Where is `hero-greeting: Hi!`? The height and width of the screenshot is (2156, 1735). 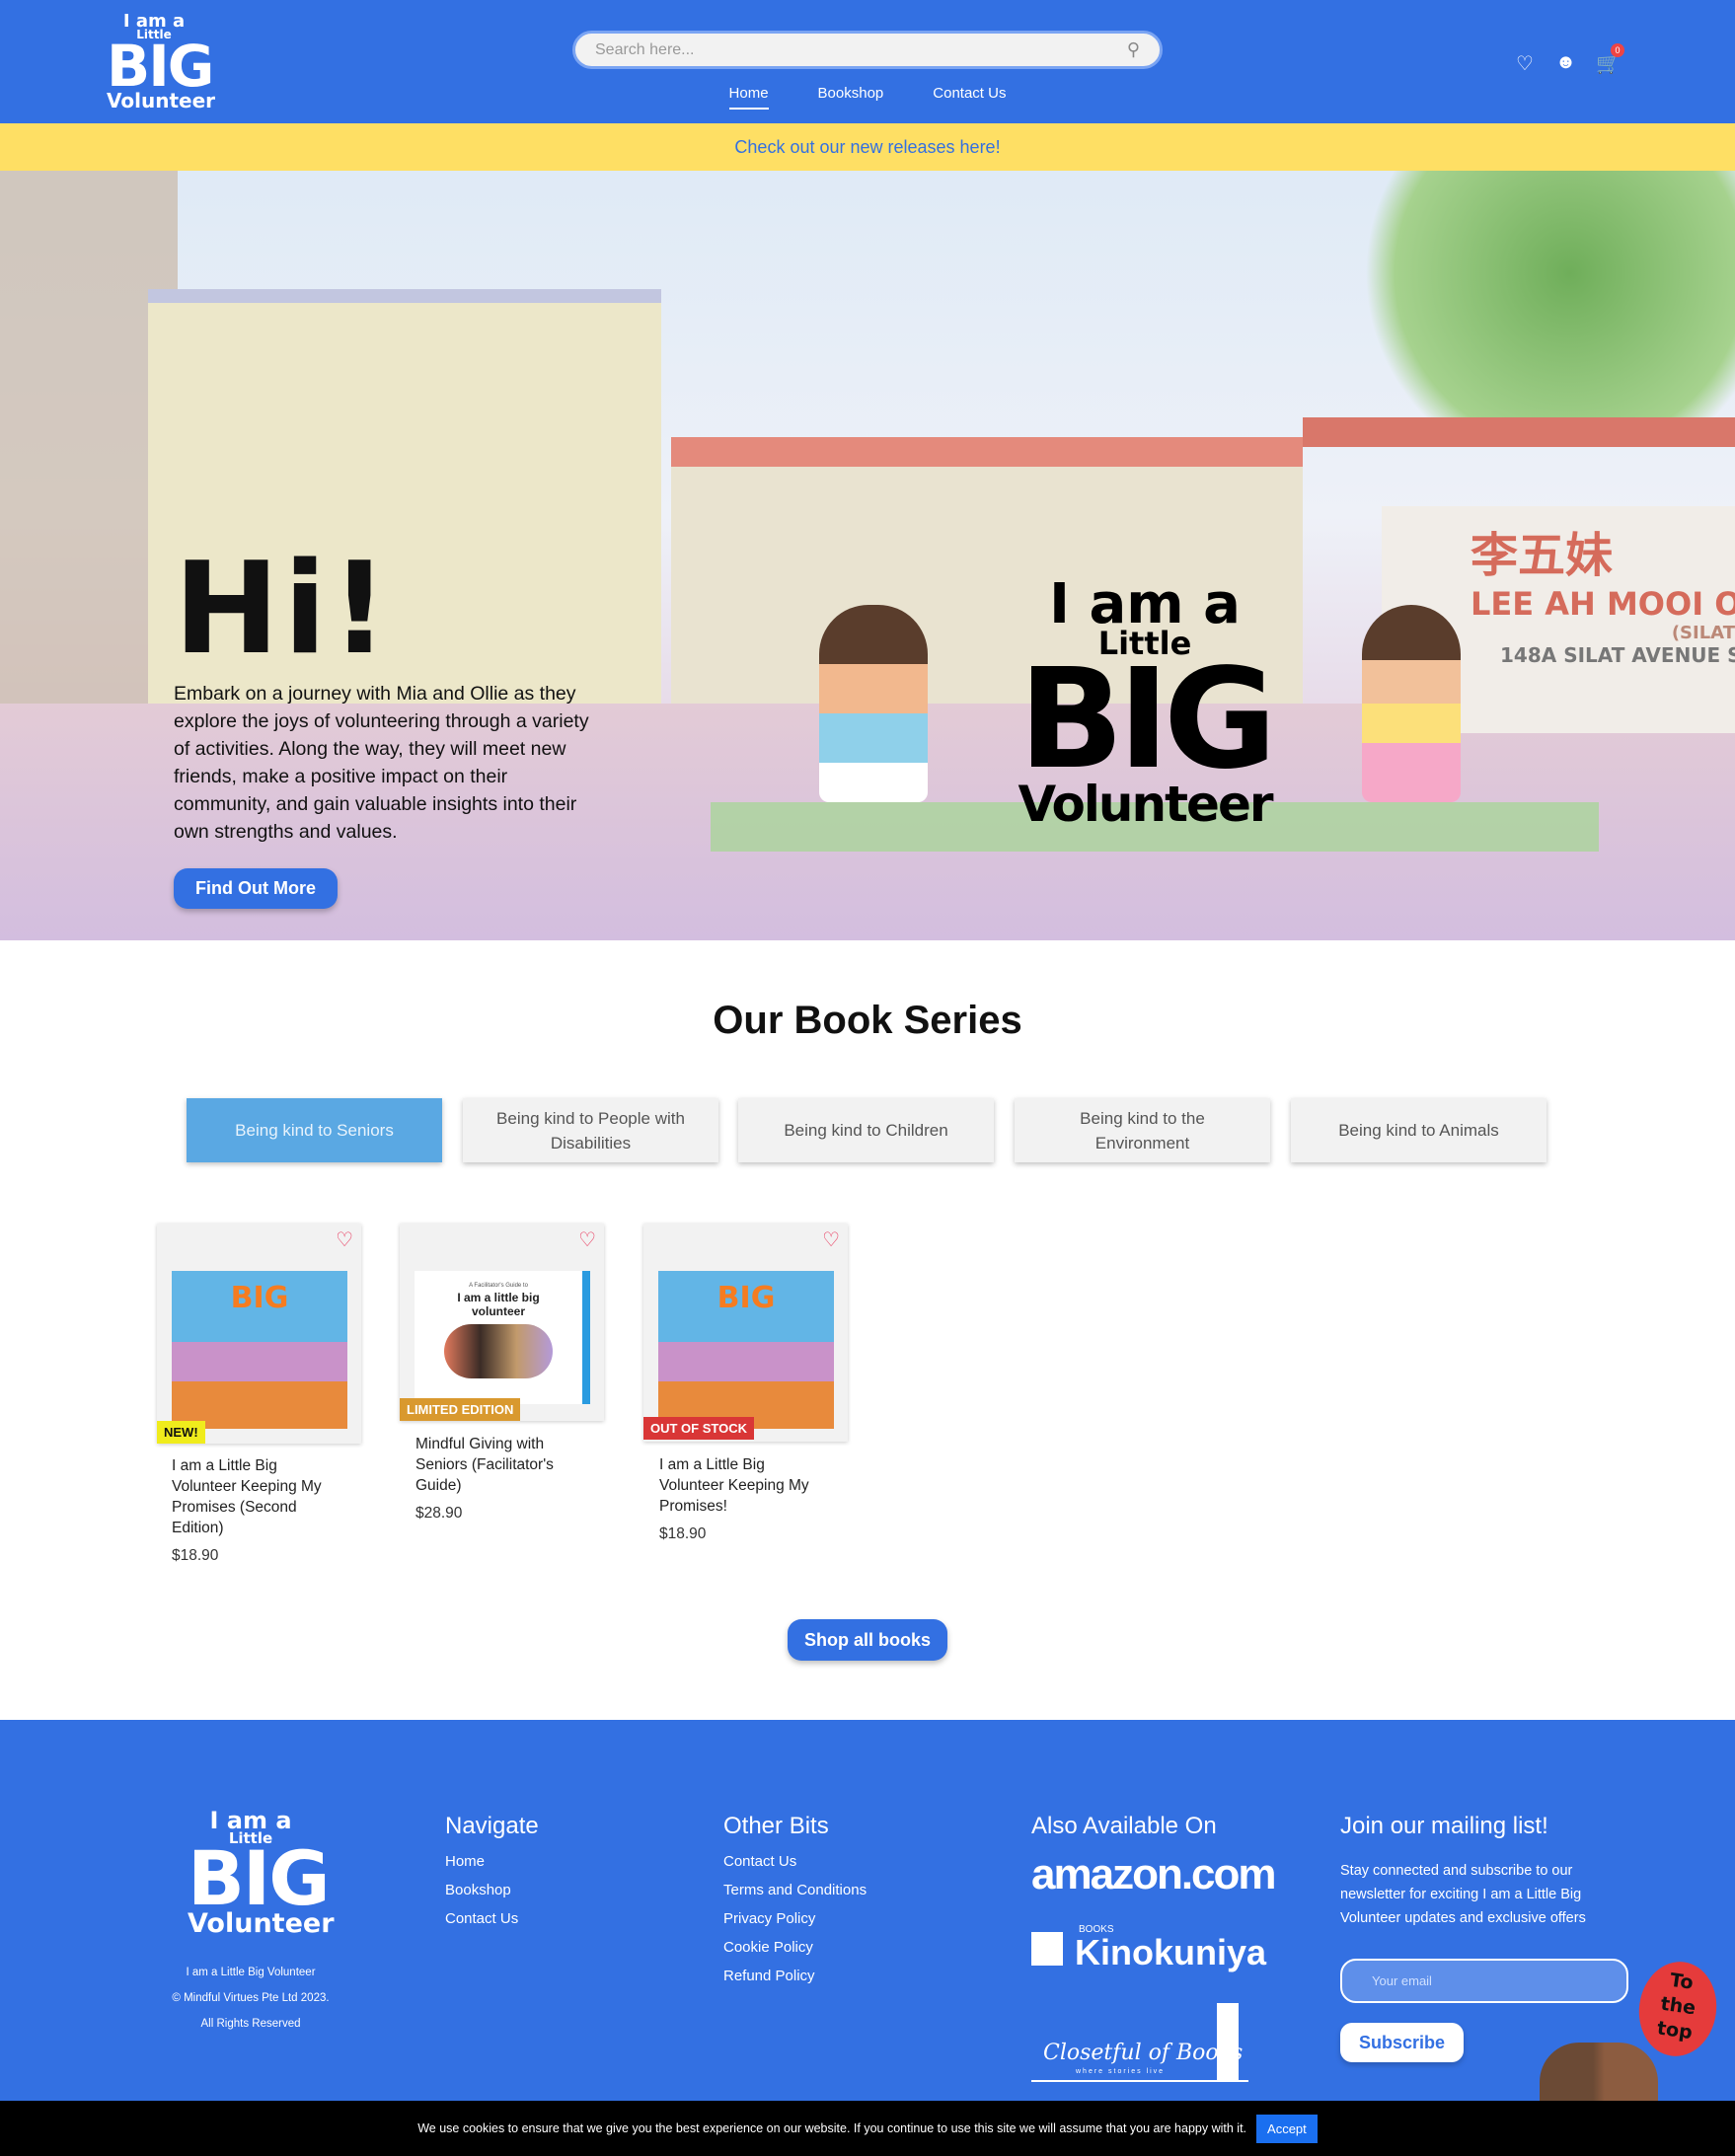 hero-greeting: Hi! is located at coordinates (283, 609).